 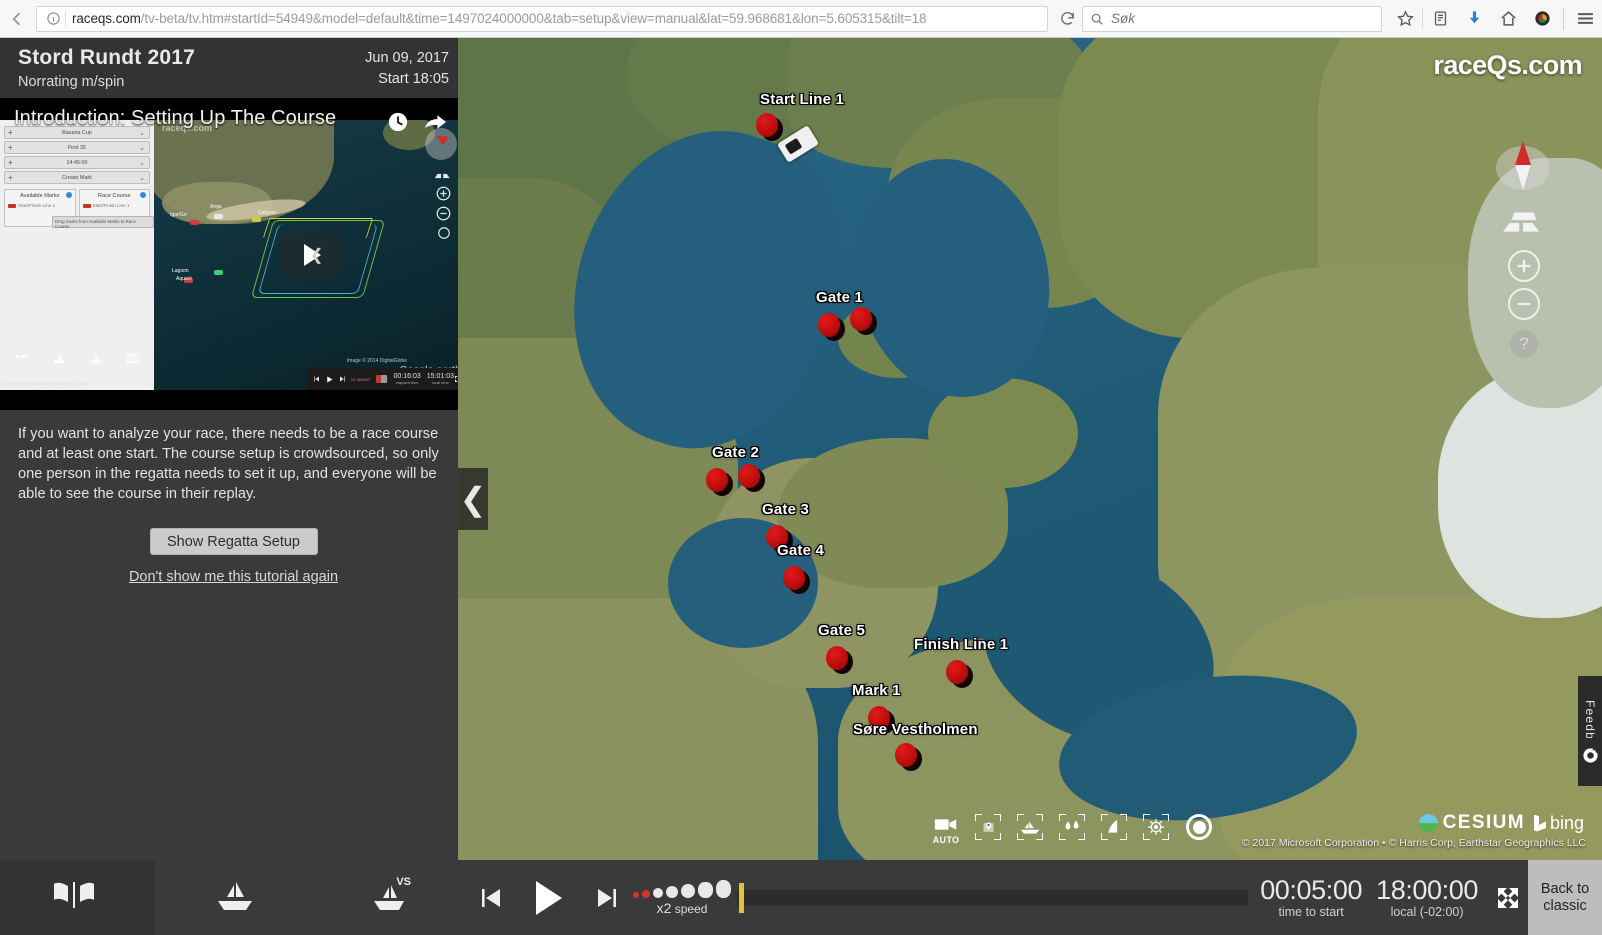 What do you see at coordinates (1156, 827) in the screenshot?
I see `helm-wheel-icon` at bounding box center [1156, 827].